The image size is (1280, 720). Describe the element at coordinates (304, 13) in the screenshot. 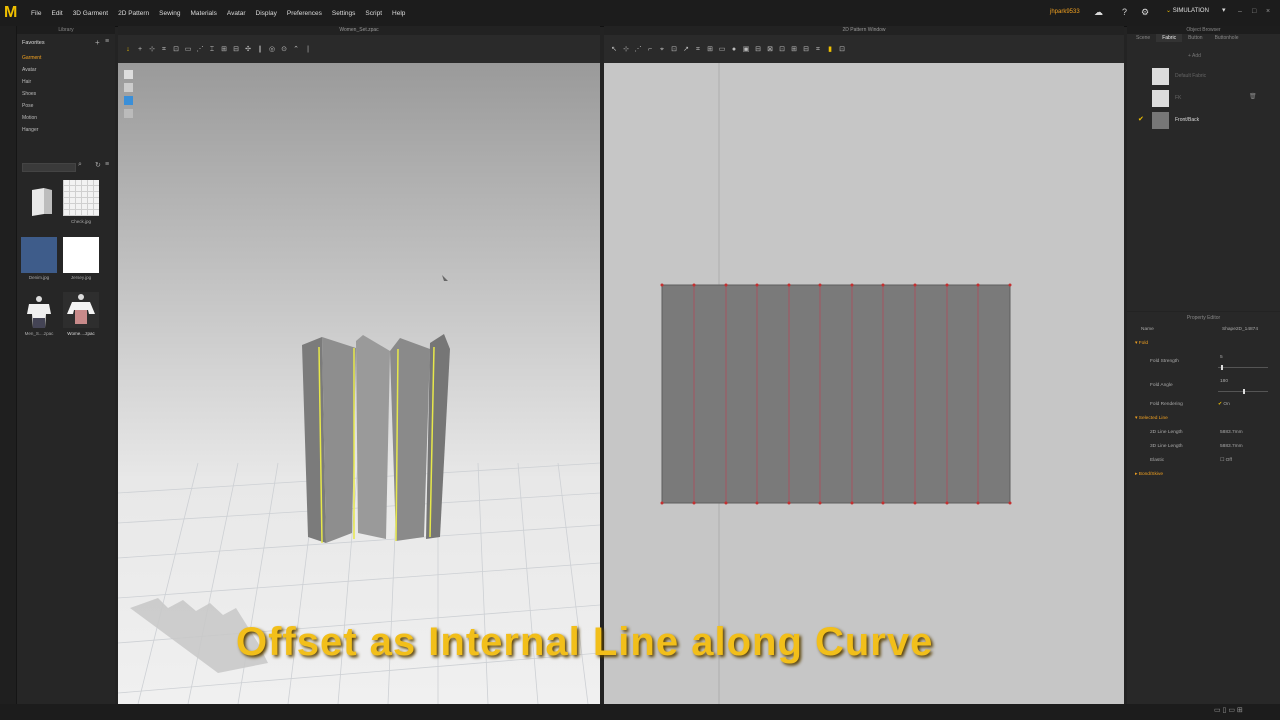

I see `menu-preferences: Preferences` at that location.